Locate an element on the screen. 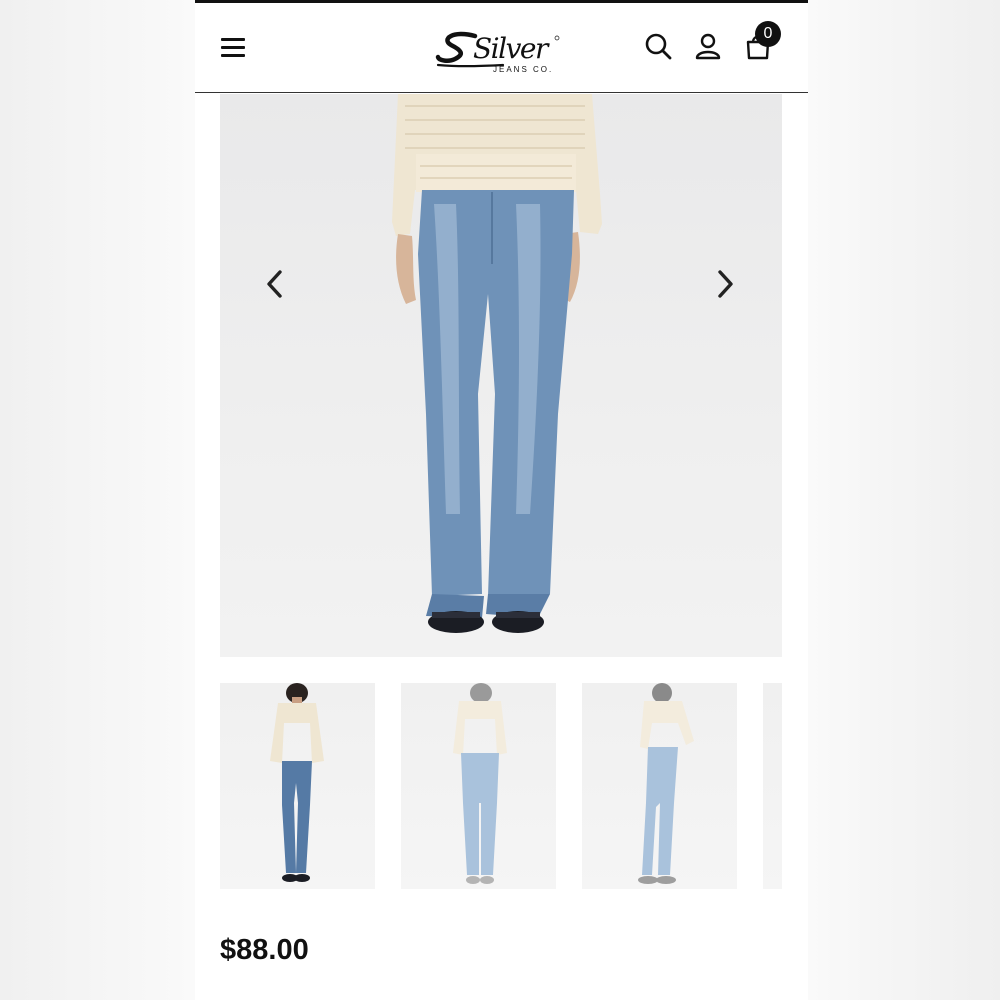 This screenshot has height=1000, width=1000. thumbnail-front is located at coordinates (297, 786).